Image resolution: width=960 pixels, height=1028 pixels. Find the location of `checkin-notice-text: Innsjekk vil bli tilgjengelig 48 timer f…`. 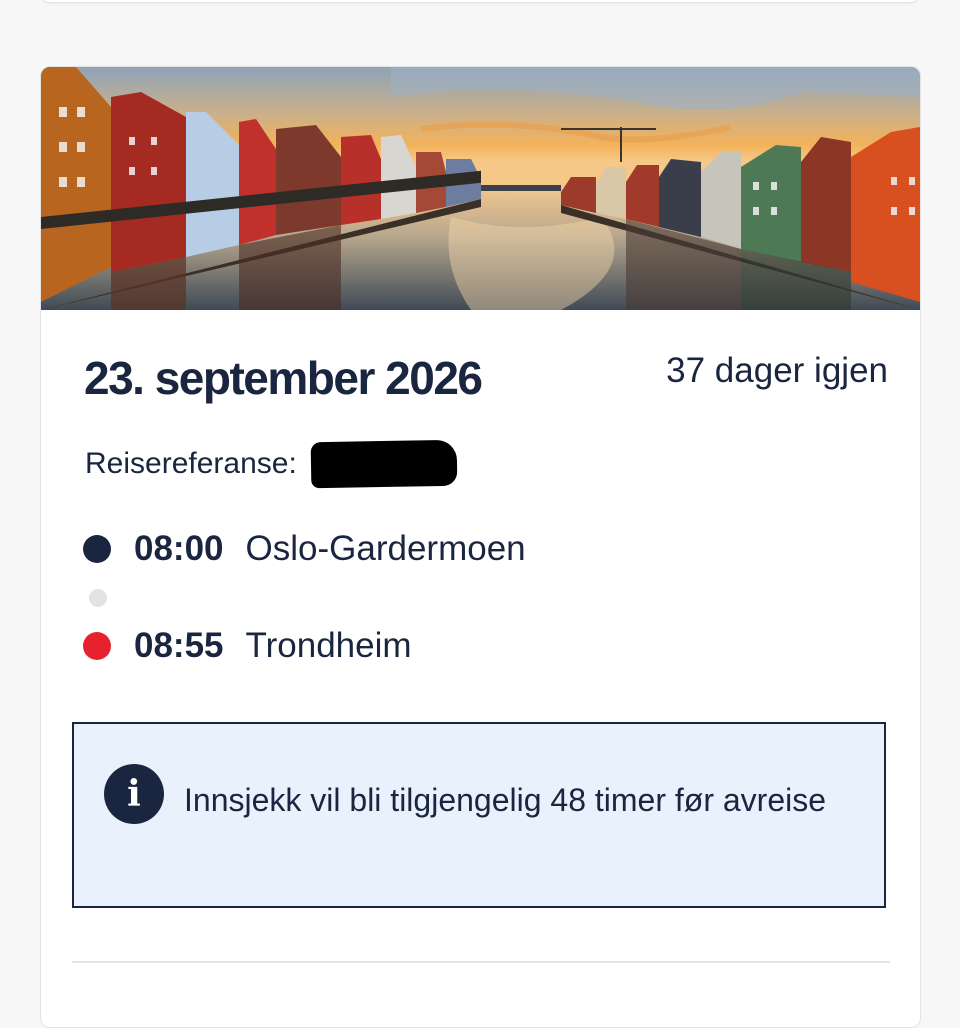

checkin-notice-text: Innsjekk vil bli tilgjengelig 48 timer f… is located at coordinates (505, 800).